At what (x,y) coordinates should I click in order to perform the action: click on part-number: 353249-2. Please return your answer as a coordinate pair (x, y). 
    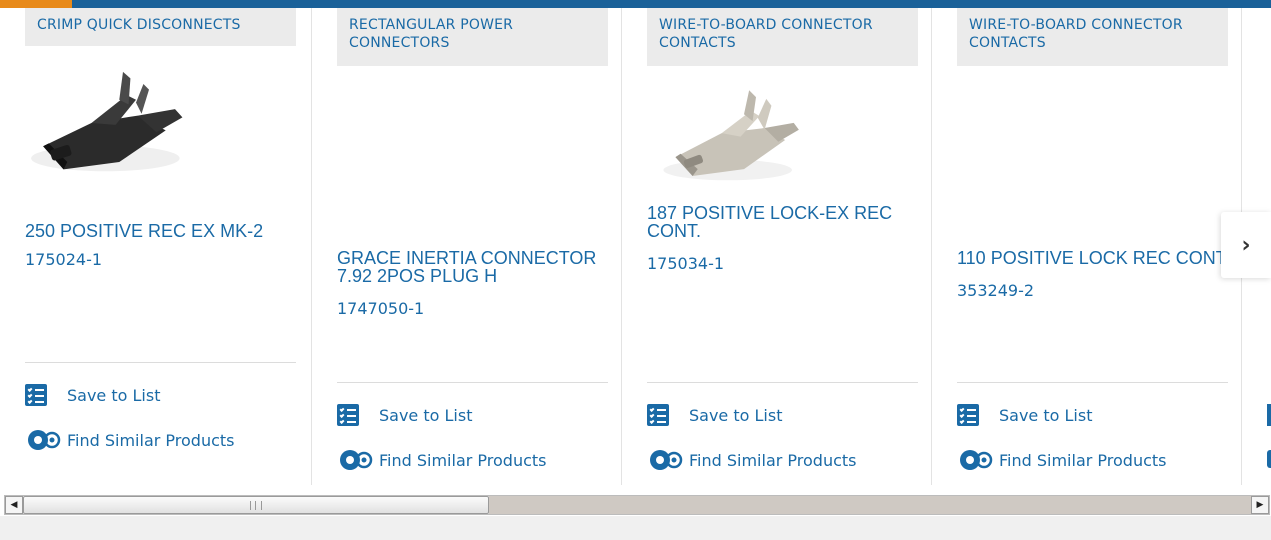
    Looking at the image, I should click on (1092, 290).